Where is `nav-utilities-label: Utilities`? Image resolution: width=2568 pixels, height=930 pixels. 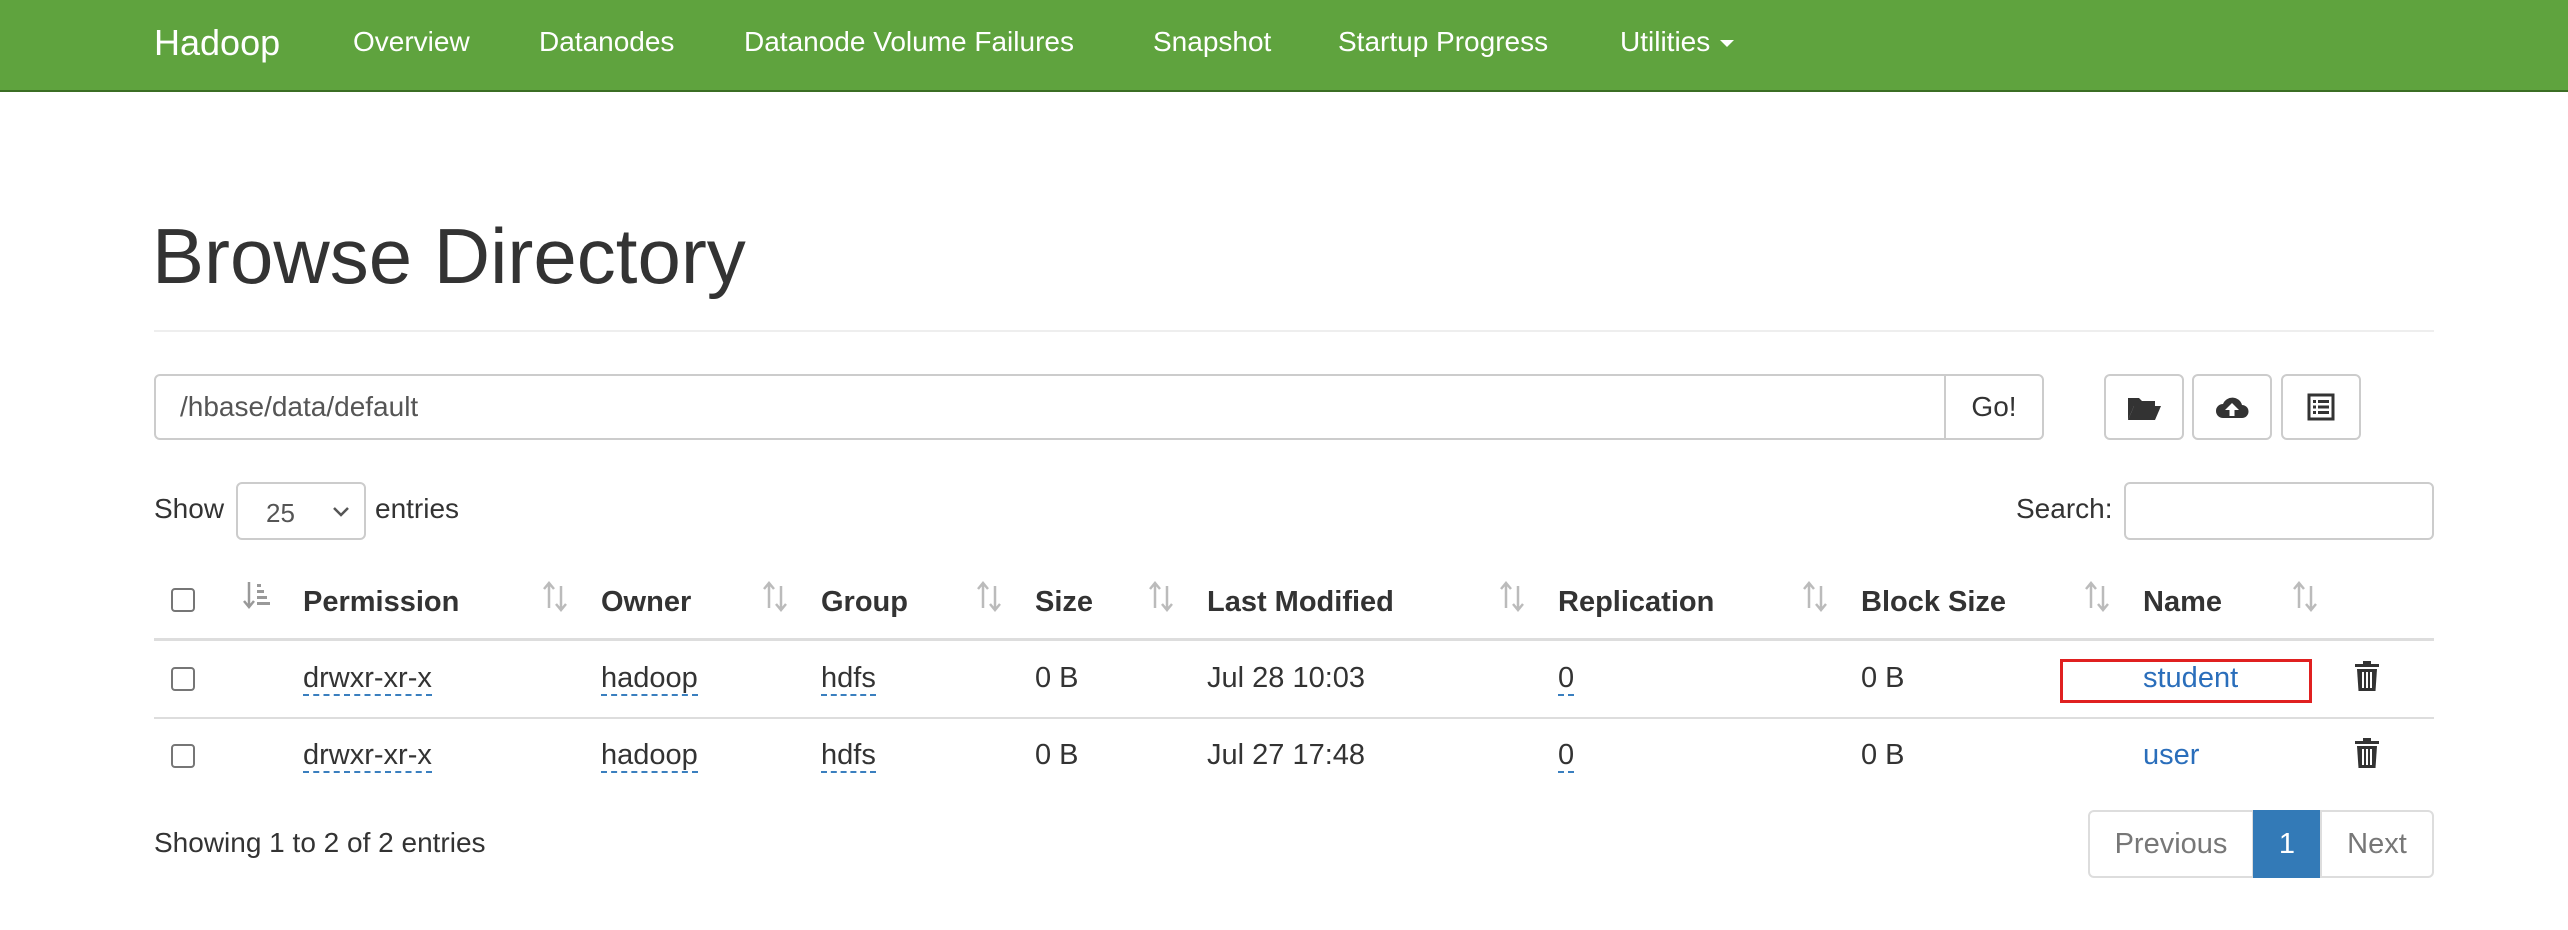 nav-utilities-label: Utilities is located at coordinates (1665, 41).